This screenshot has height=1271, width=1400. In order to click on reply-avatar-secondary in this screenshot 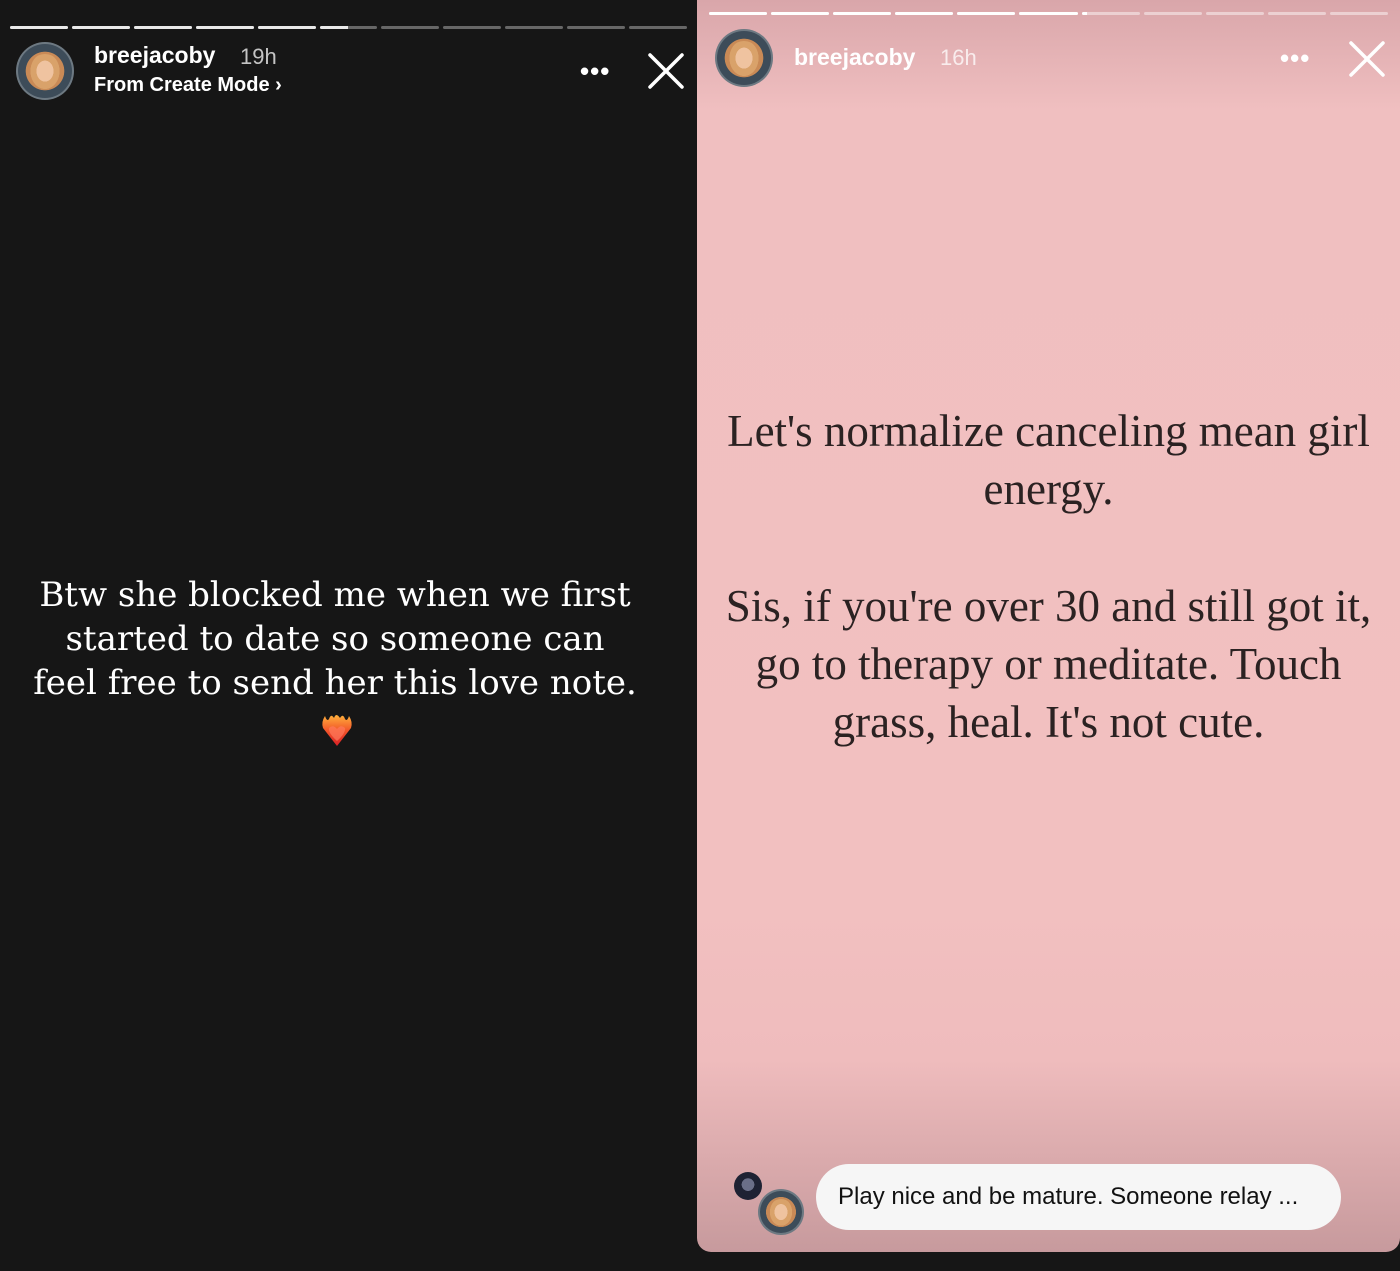, I will do `click(748, 1186)`.